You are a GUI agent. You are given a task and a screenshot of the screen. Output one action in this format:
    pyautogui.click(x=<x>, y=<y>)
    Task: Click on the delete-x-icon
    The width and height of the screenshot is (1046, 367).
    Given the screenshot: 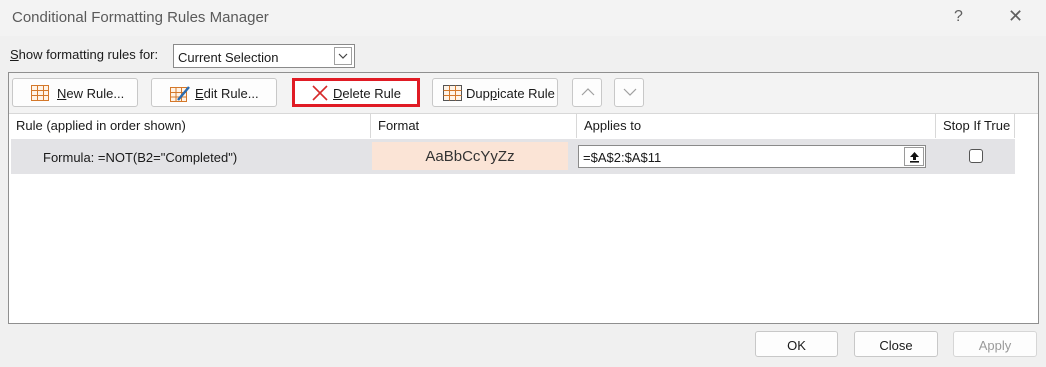 What is the action you would take?
    pyautogui.click(x=320, y=94)
    